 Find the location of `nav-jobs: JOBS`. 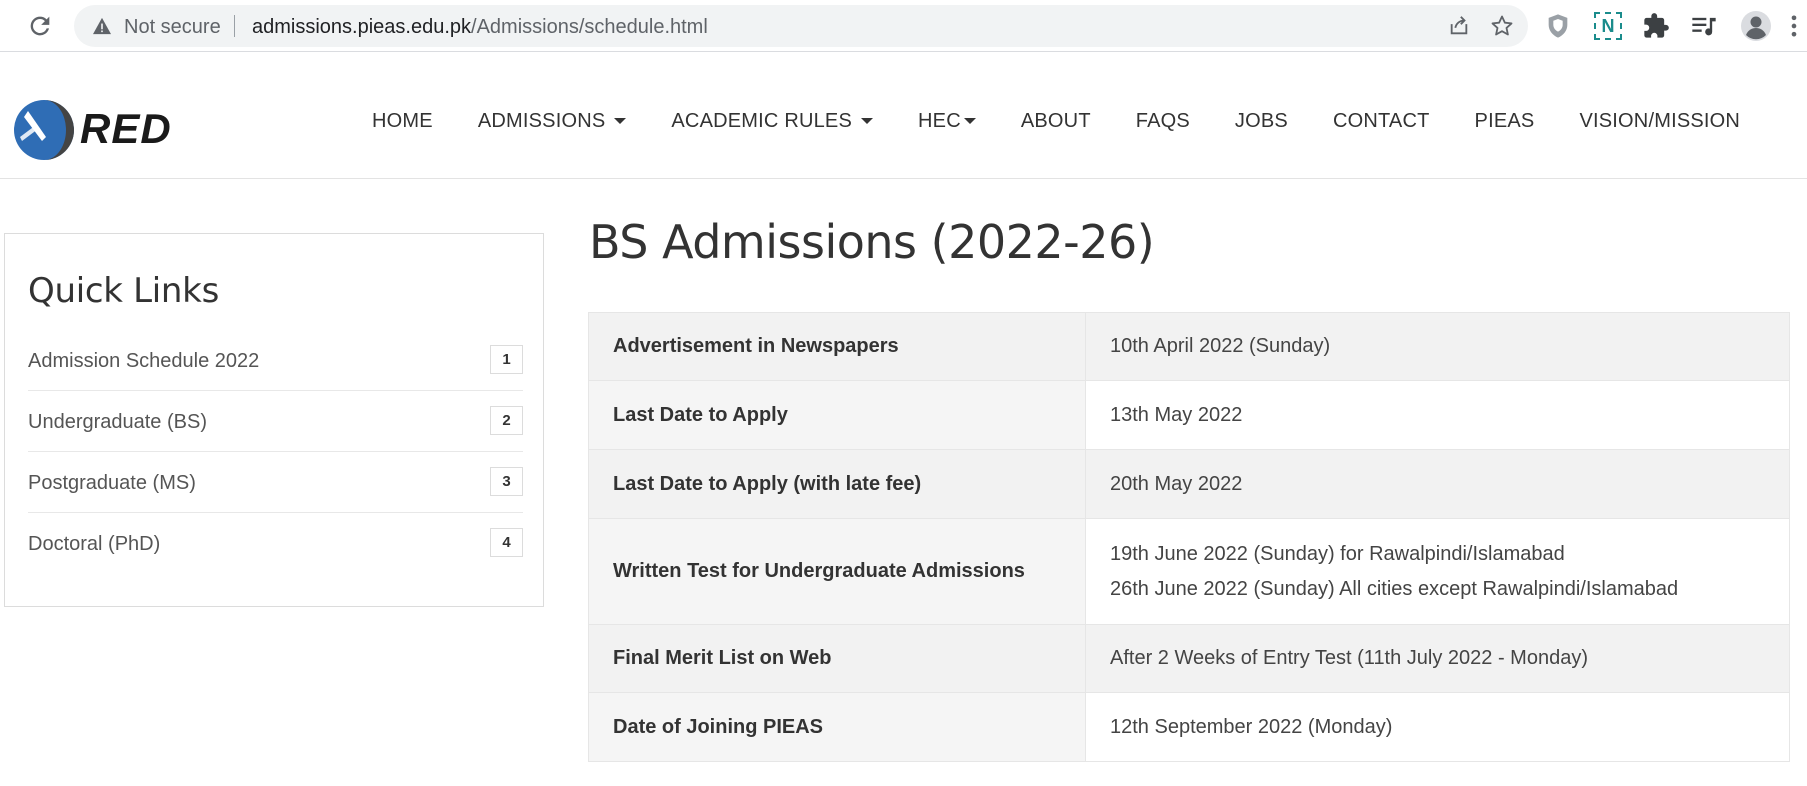

nav-jobs: JOBS is located at coordinates (1261, 121).